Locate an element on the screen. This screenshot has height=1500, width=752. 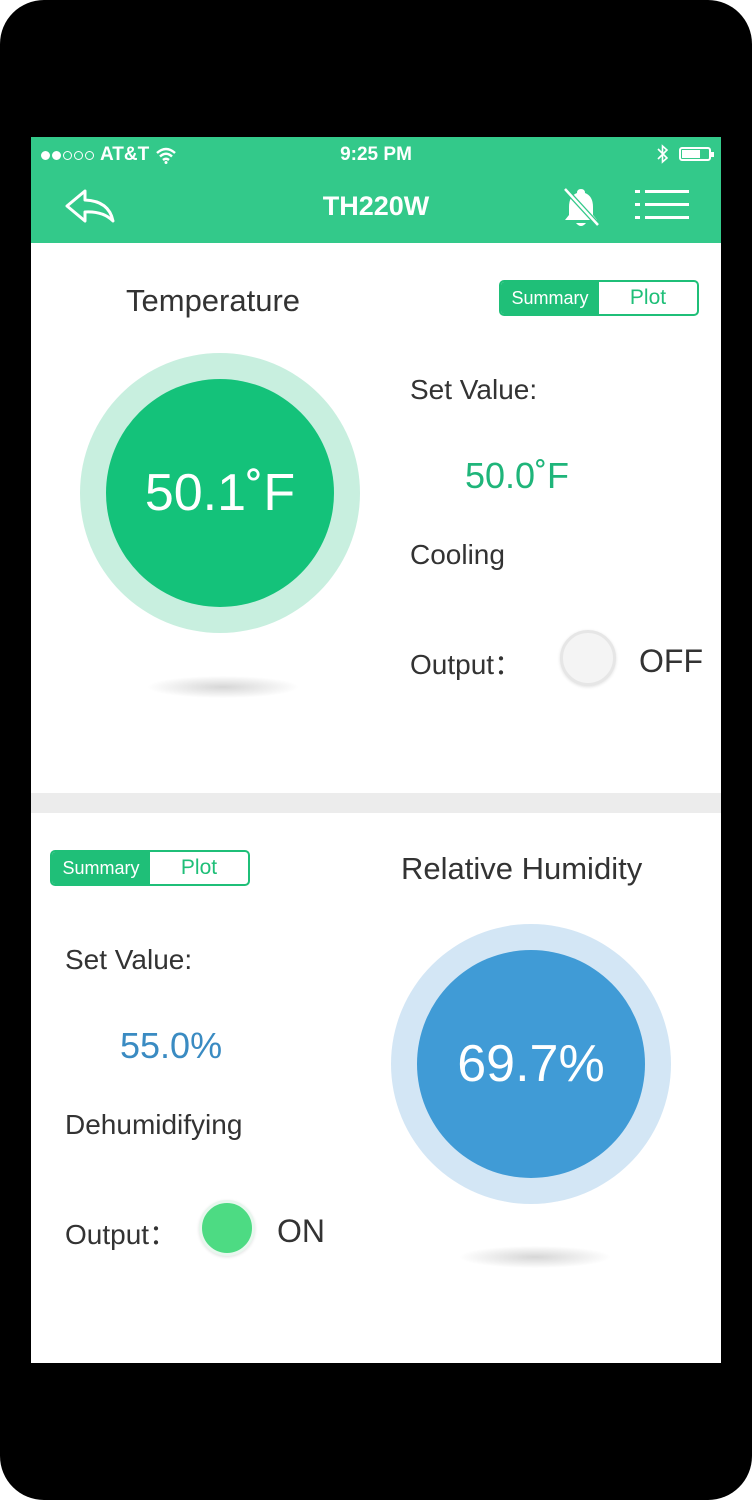
page-title: TH220W is located at coordinates (376, 206).